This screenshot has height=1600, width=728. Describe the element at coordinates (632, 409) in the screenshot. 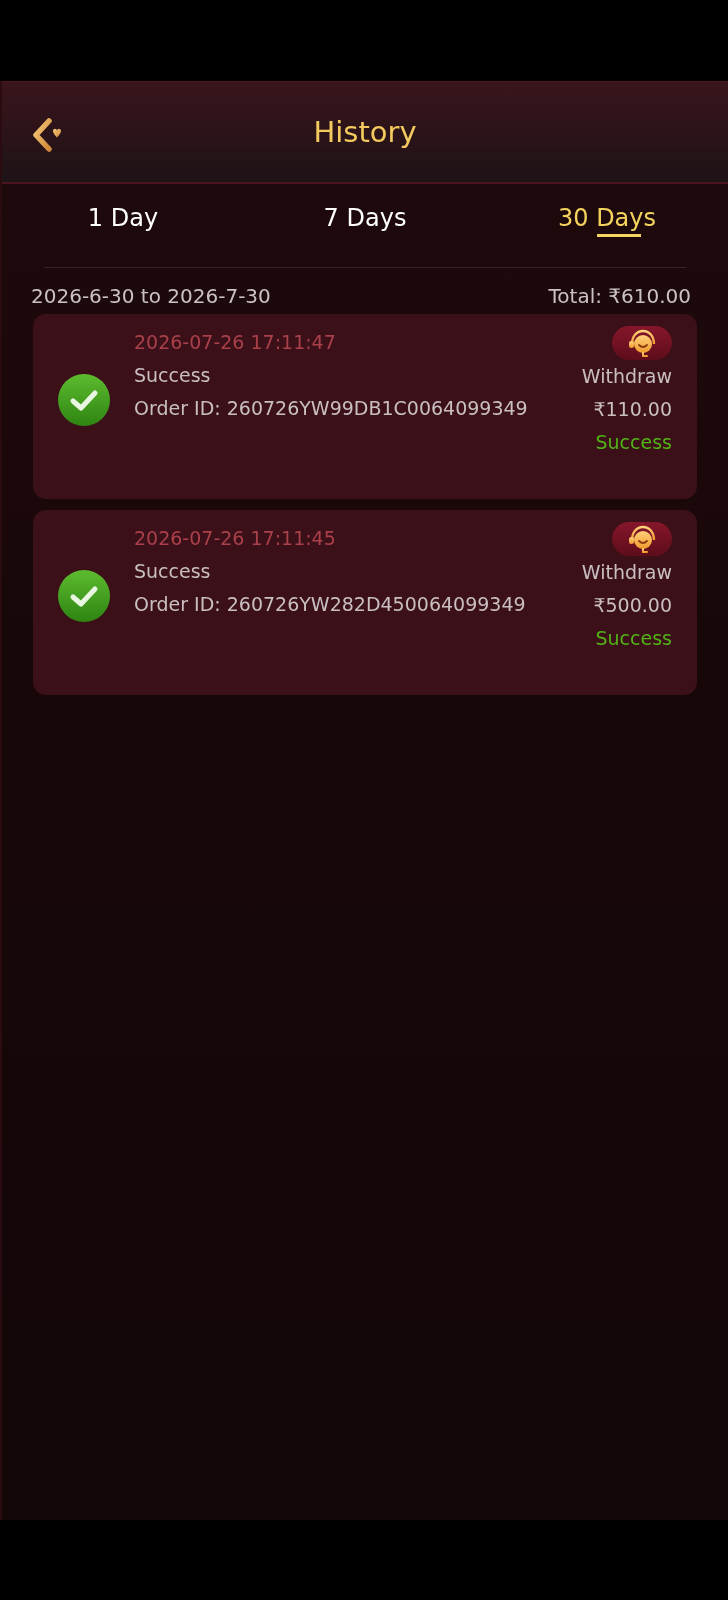

I see `amount-text: ₹110.00` at that location.